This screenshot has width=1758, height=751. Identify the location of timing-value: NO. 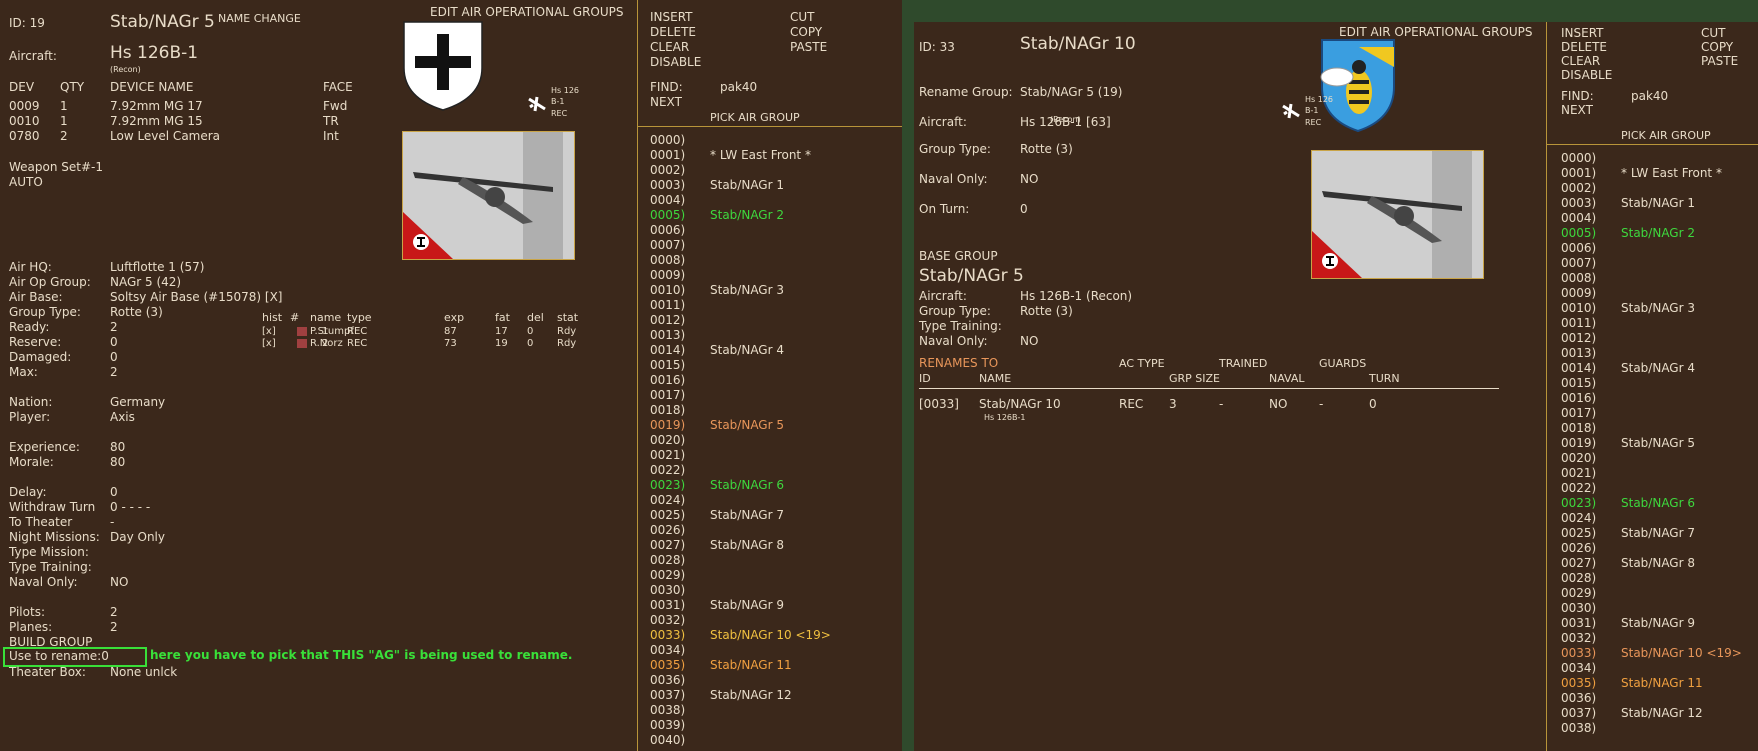
(119, 582).